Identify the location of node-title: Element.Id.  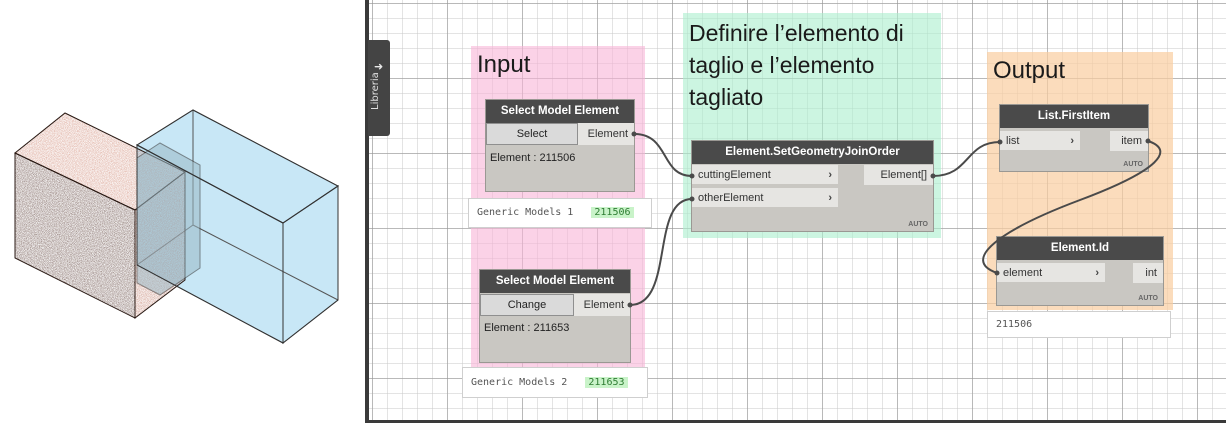
(1080, 248).